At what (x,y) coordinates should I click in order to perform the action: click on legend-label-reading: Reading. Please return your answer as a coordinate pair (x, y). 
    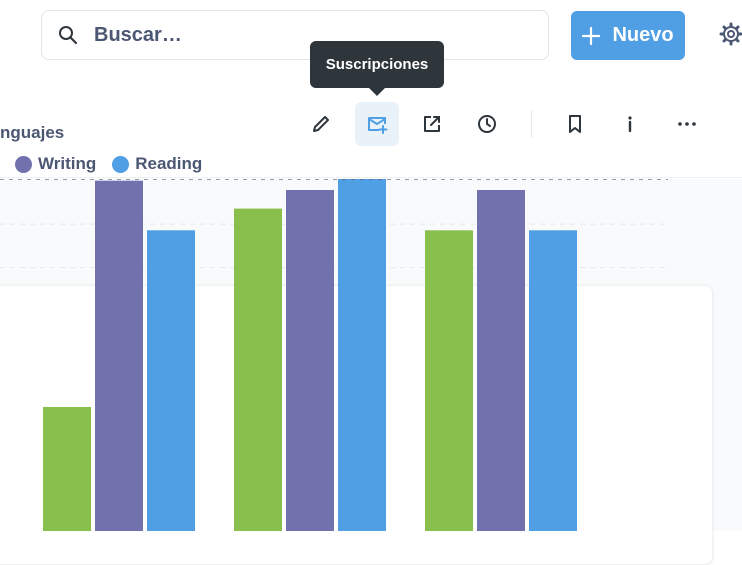
    Looking at the image, I should click on (169, 163).